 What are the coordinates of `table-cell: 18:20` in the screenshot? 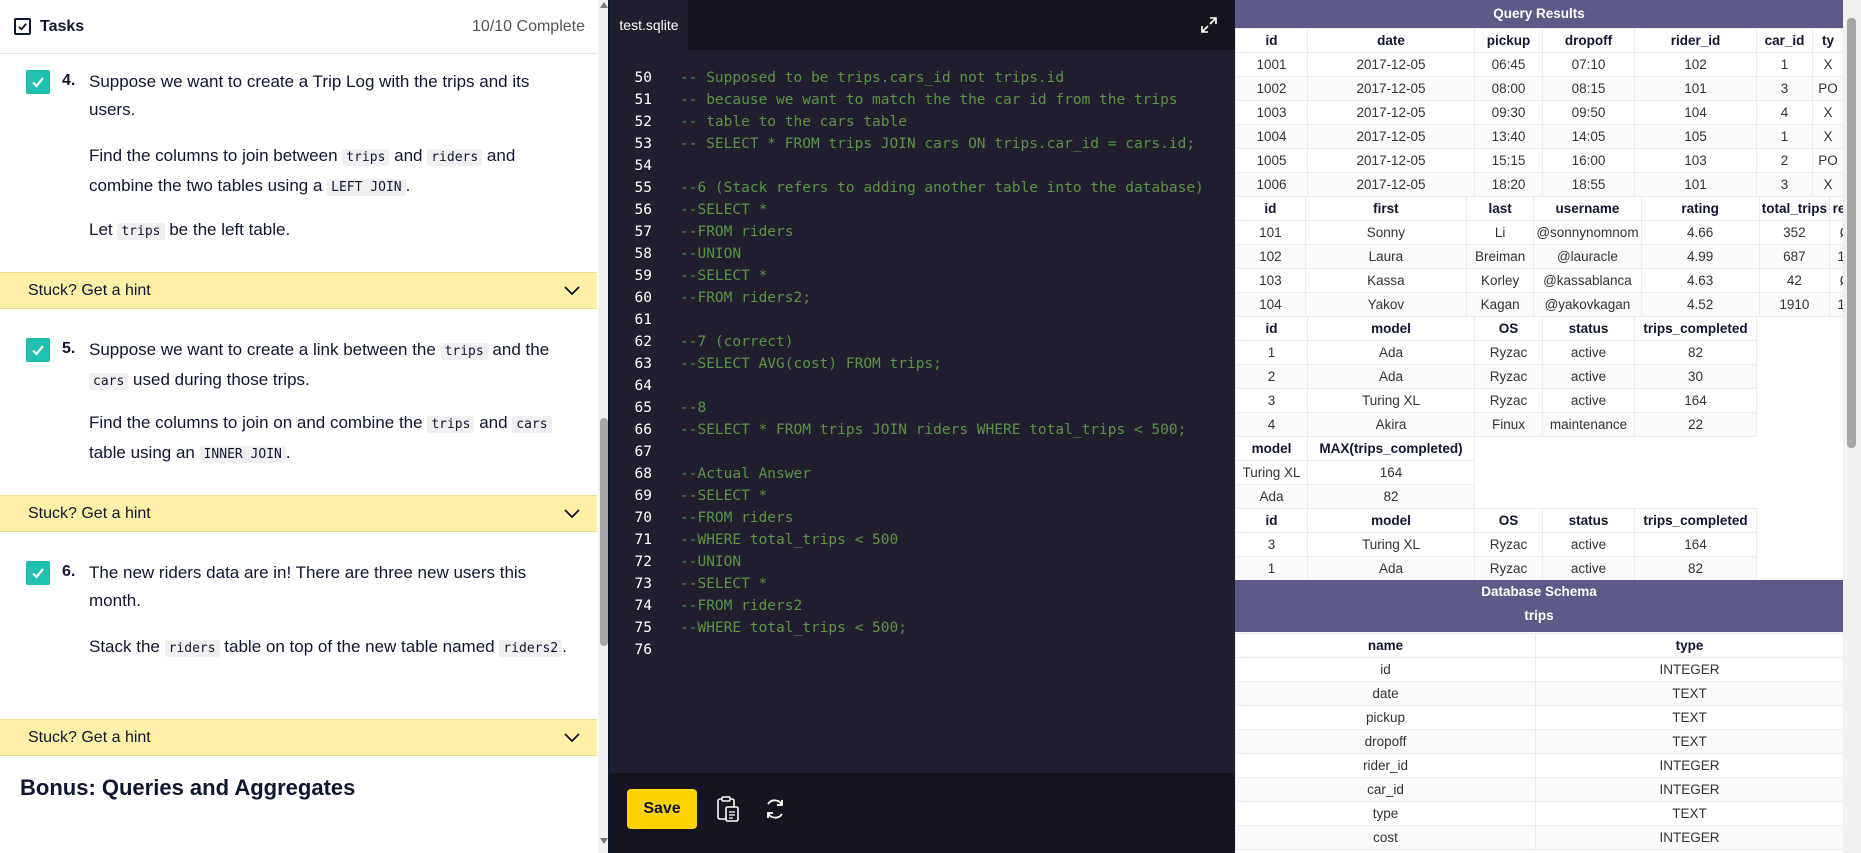 It's located at (1508, 184).